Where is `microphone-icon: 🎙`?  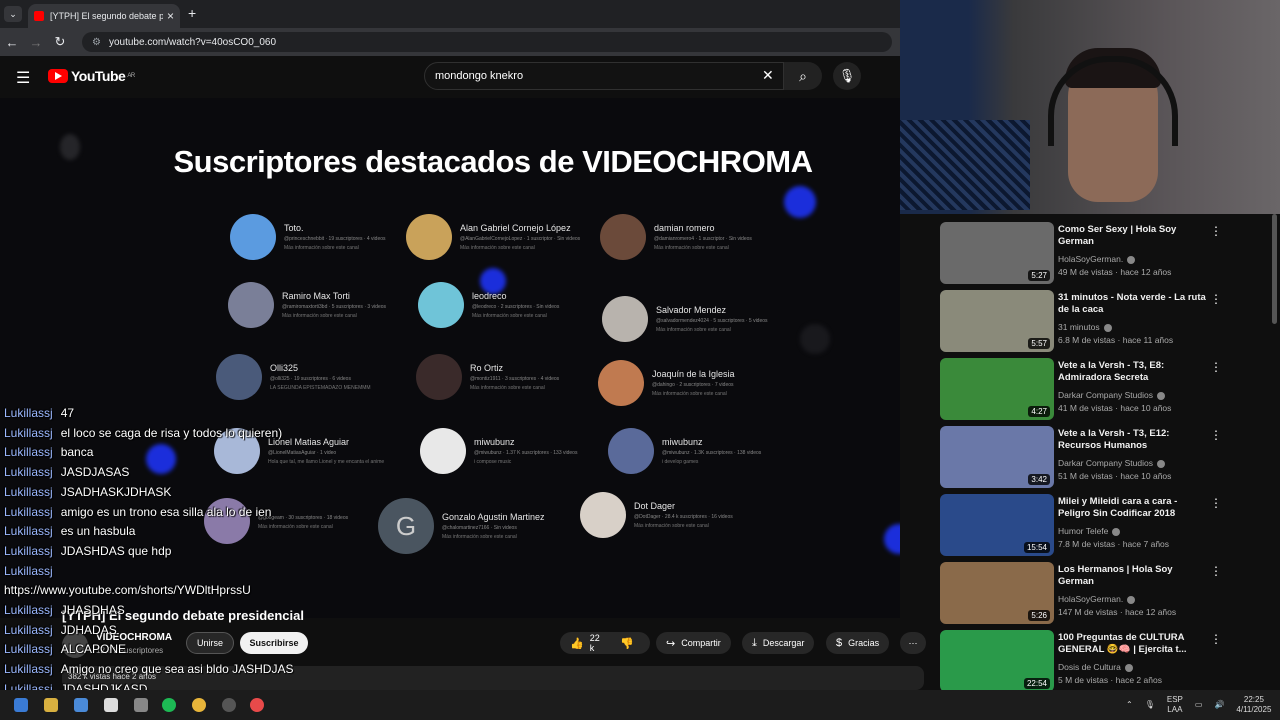 microphone-icon: 🎙 is located at coordinates (847, 76).